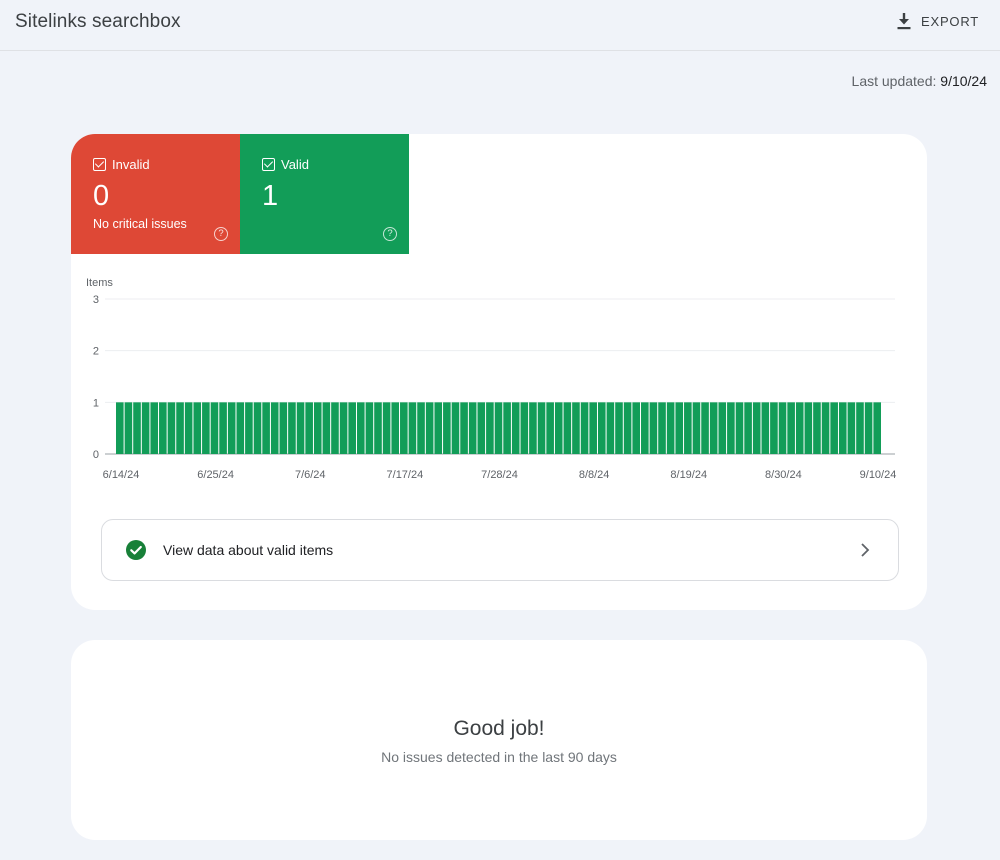 The image size is (1000, 860). I want to click on valid-tile-header: Valid, so click(285, 164).